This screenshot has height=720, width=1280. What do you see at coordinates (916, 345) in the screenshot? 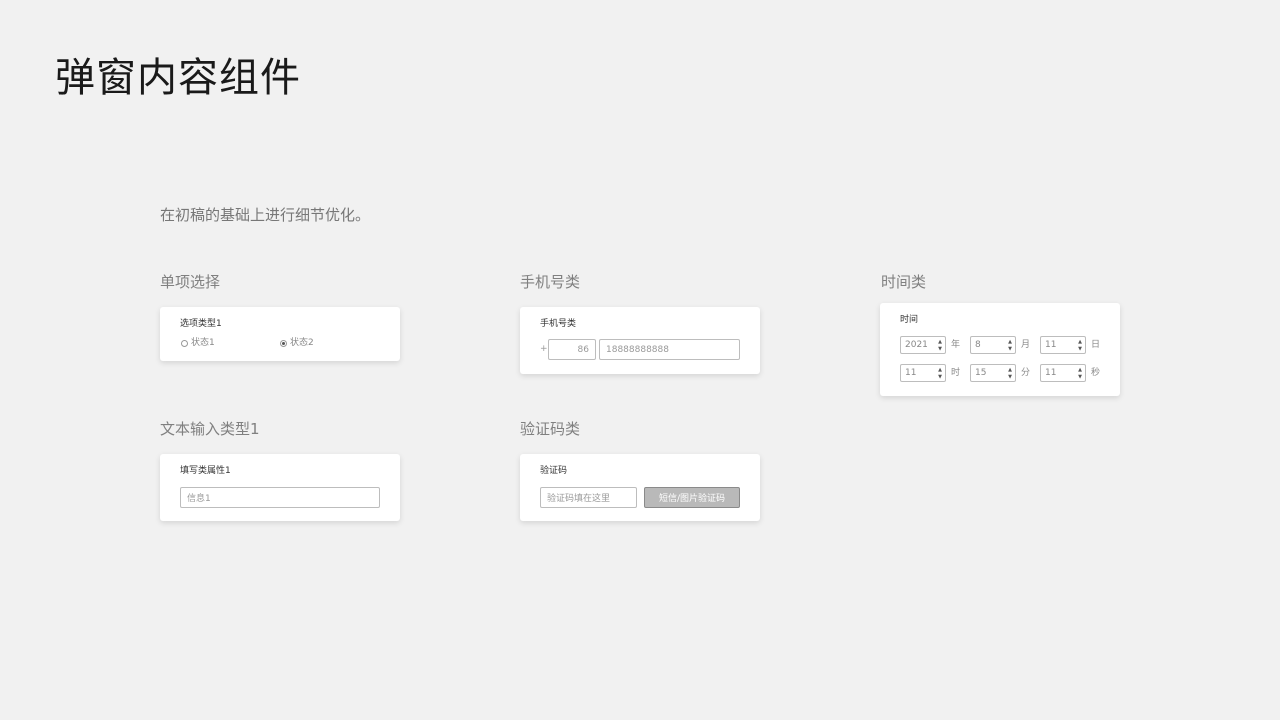
I see `year-value: 2021` at bounding box center [916, 345].